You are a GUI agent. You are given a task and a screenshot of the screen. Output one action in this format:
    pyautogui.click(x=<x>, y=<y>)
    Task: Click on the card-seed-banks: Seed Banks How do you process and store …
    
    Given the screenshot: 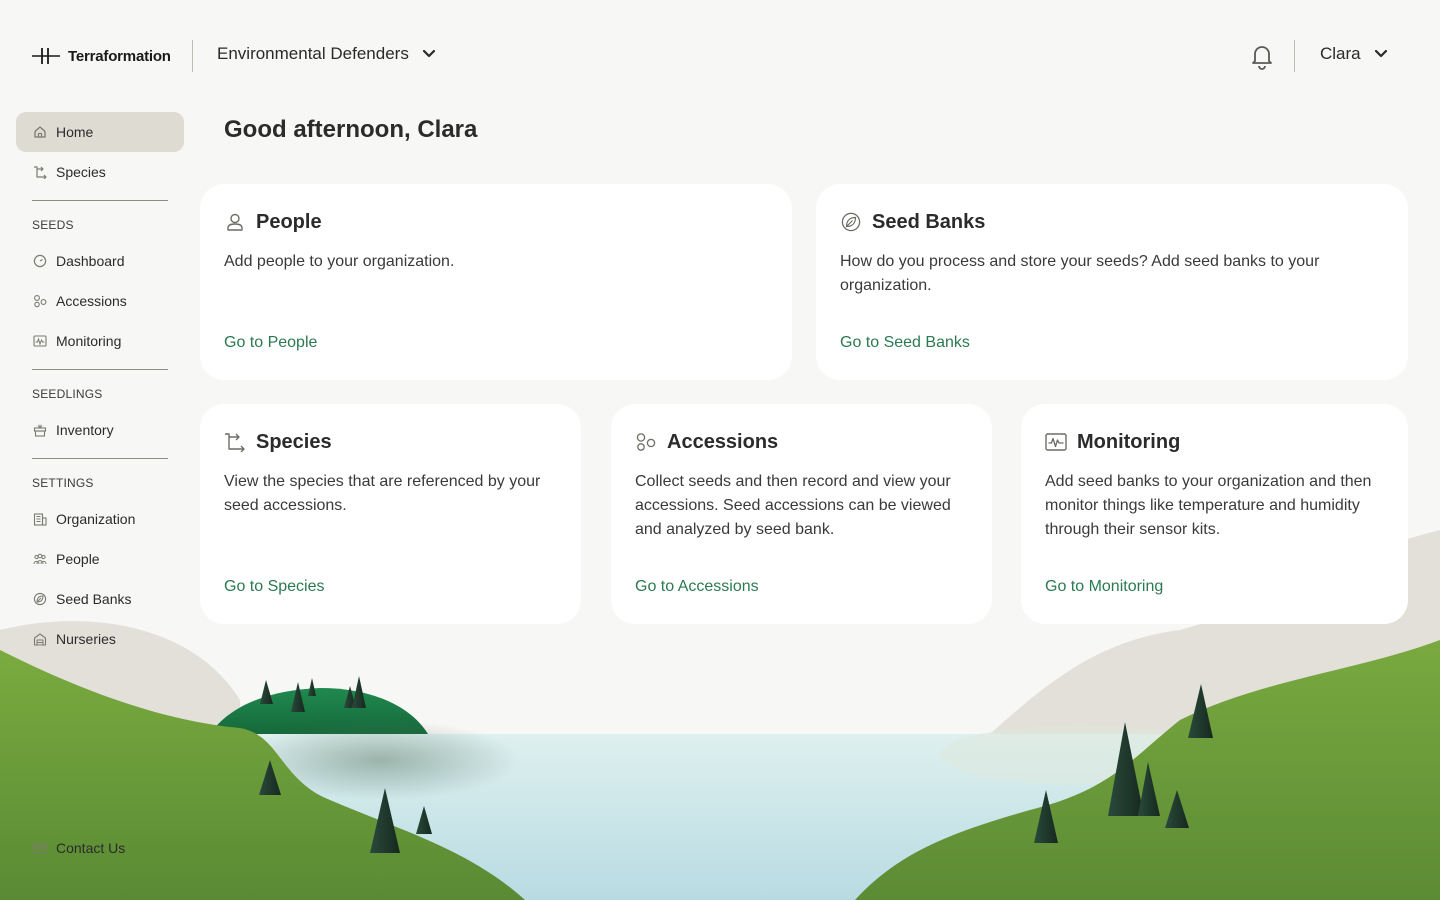 What is the action you would take?
    pyautogui.click(x=1112, y=282)
    